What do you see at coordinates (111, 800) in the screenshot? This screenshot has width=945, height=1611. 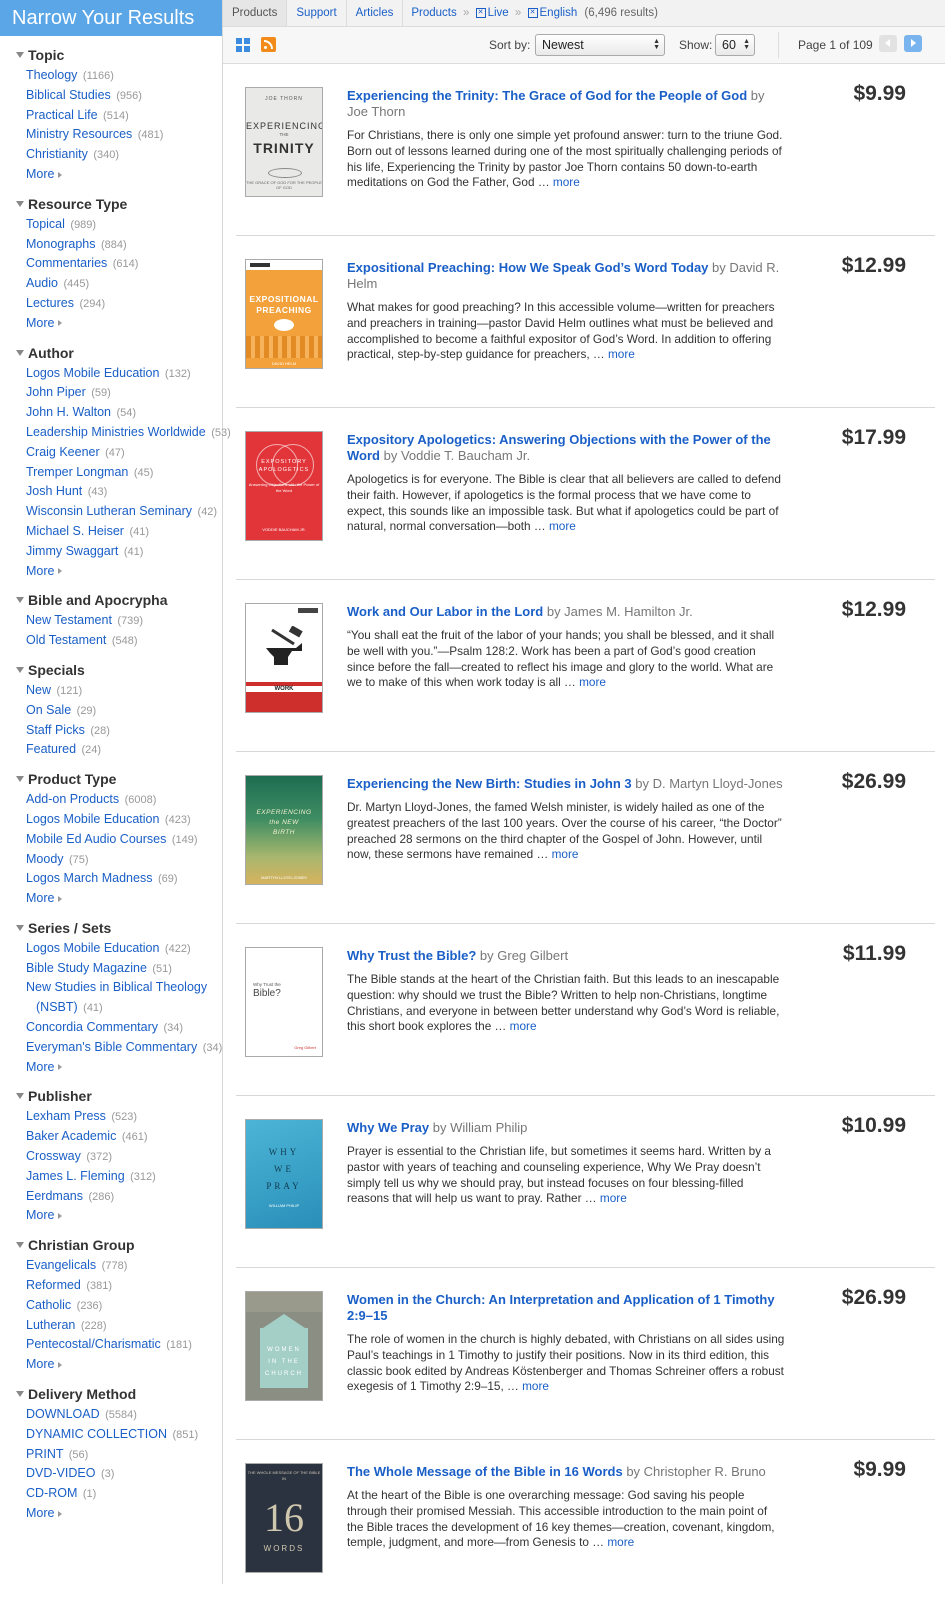 I see `facet-item: Add-on Products (6008)` at bounding box center [111, 800].